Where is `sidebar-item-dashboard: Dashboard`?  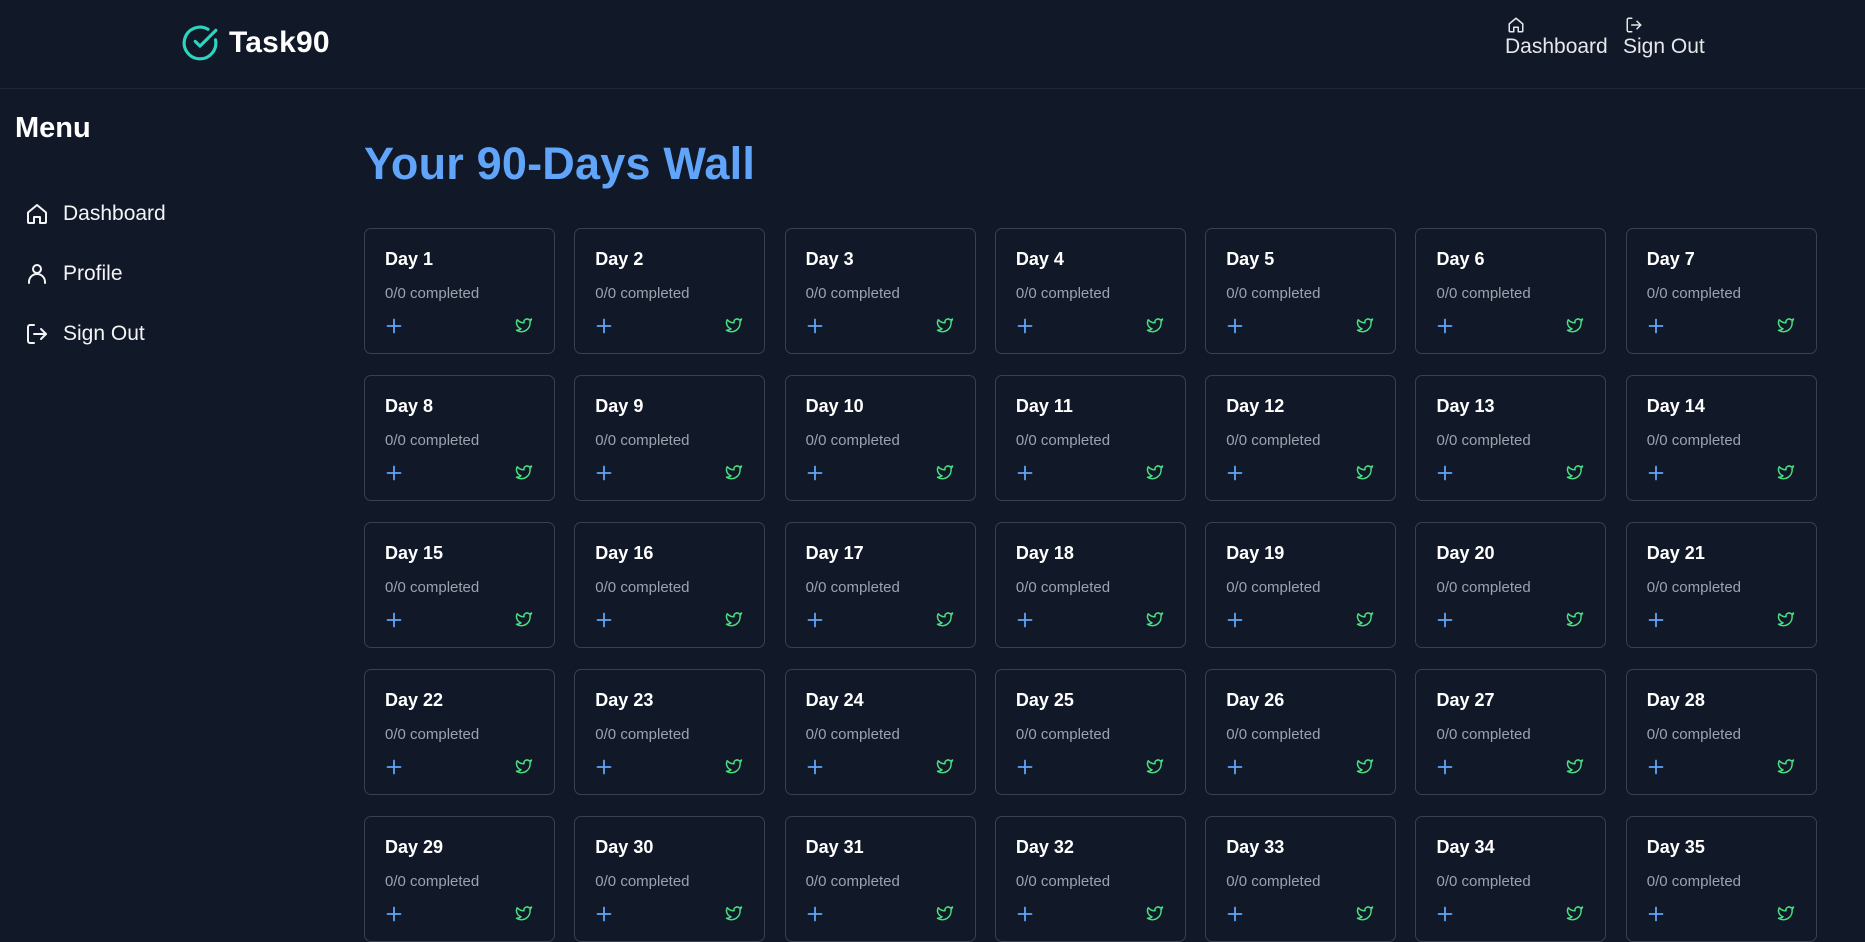
sidebar-item-dashboard: Dashboard is located at coordinates (95, 214).